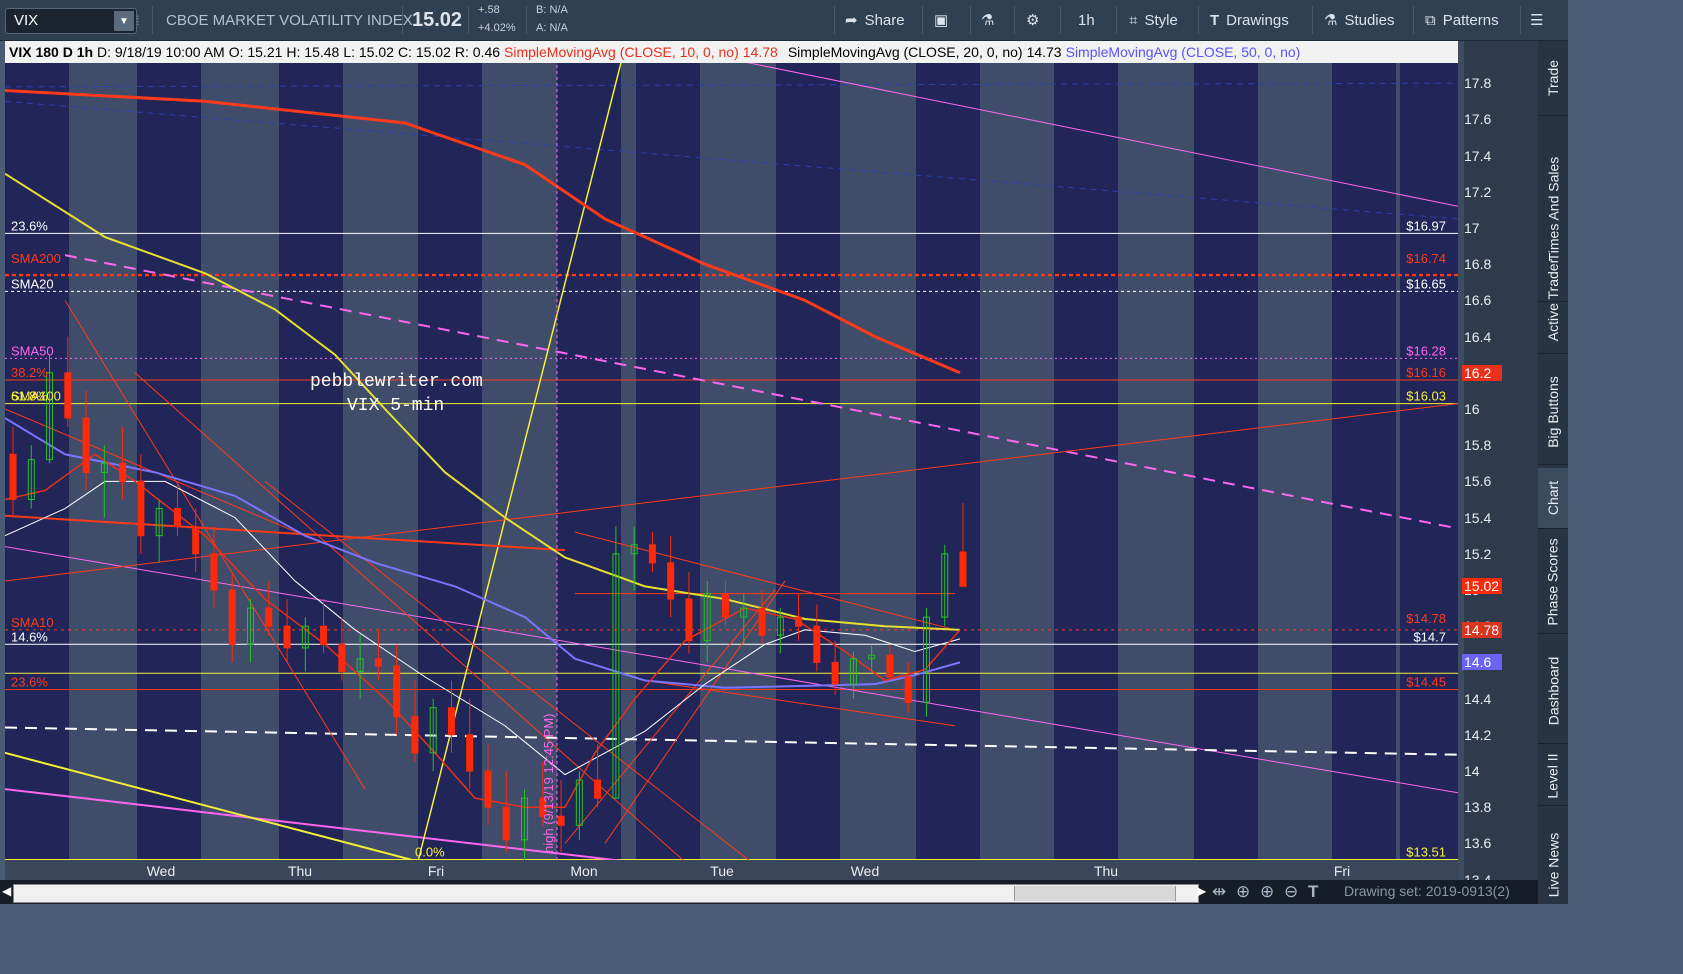  What do you see at coordinates (1243, 892) in the screenshot?
I see `crosshair-icon: ⊕` at bounding box center [1243, 892].